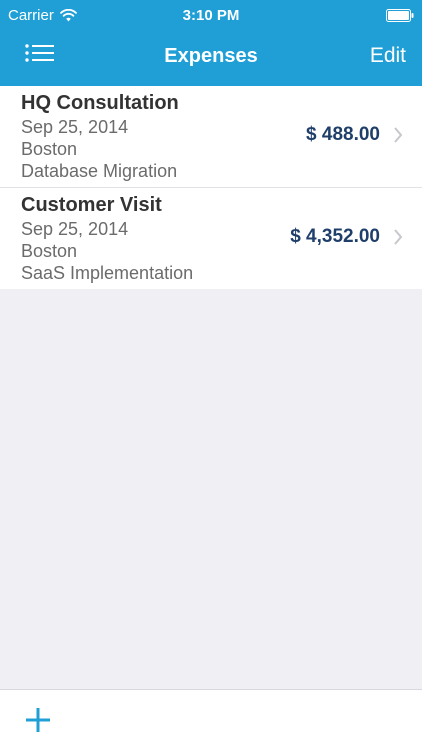 The image size is (422, 750). Describe the element at coordinates (335, 236) in the screenshot. I see `expense-amount: $ 4,352.00` at that location.